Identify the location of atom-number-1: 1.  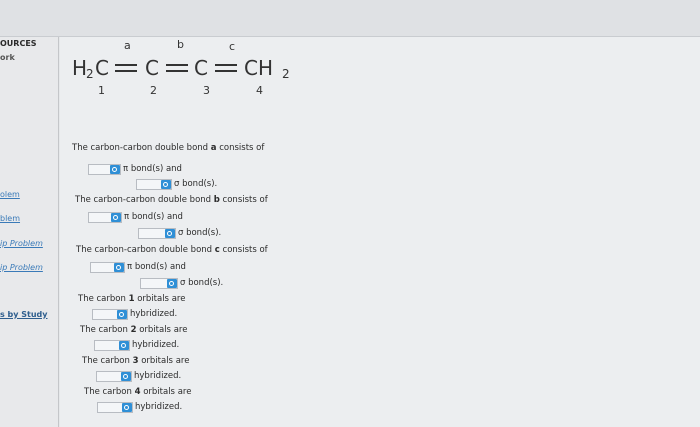
(101, 90).